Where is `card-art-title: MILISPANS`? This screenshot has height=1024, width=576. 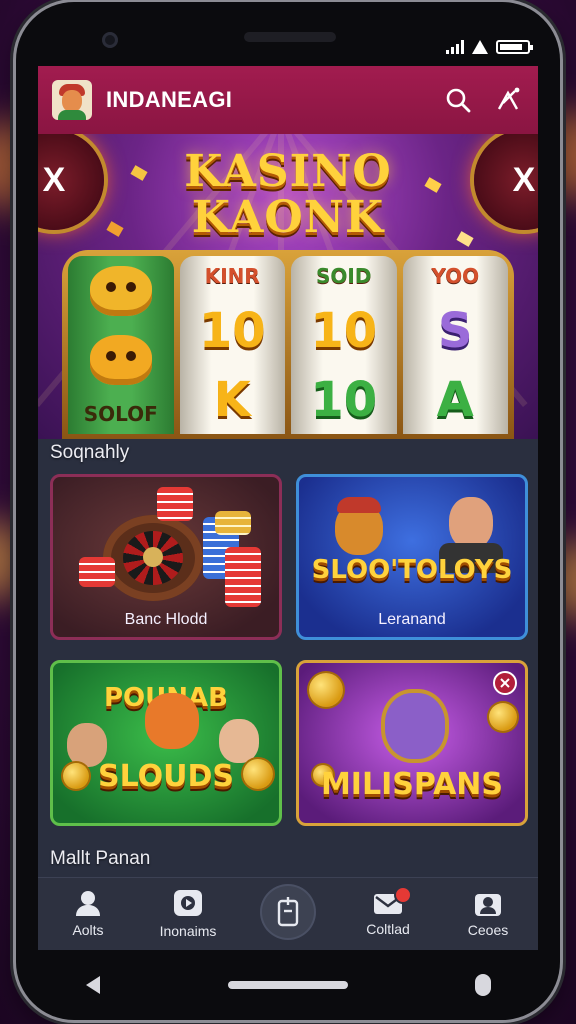
card-art-title: MILISPANS is located at coordinates (412, 784).